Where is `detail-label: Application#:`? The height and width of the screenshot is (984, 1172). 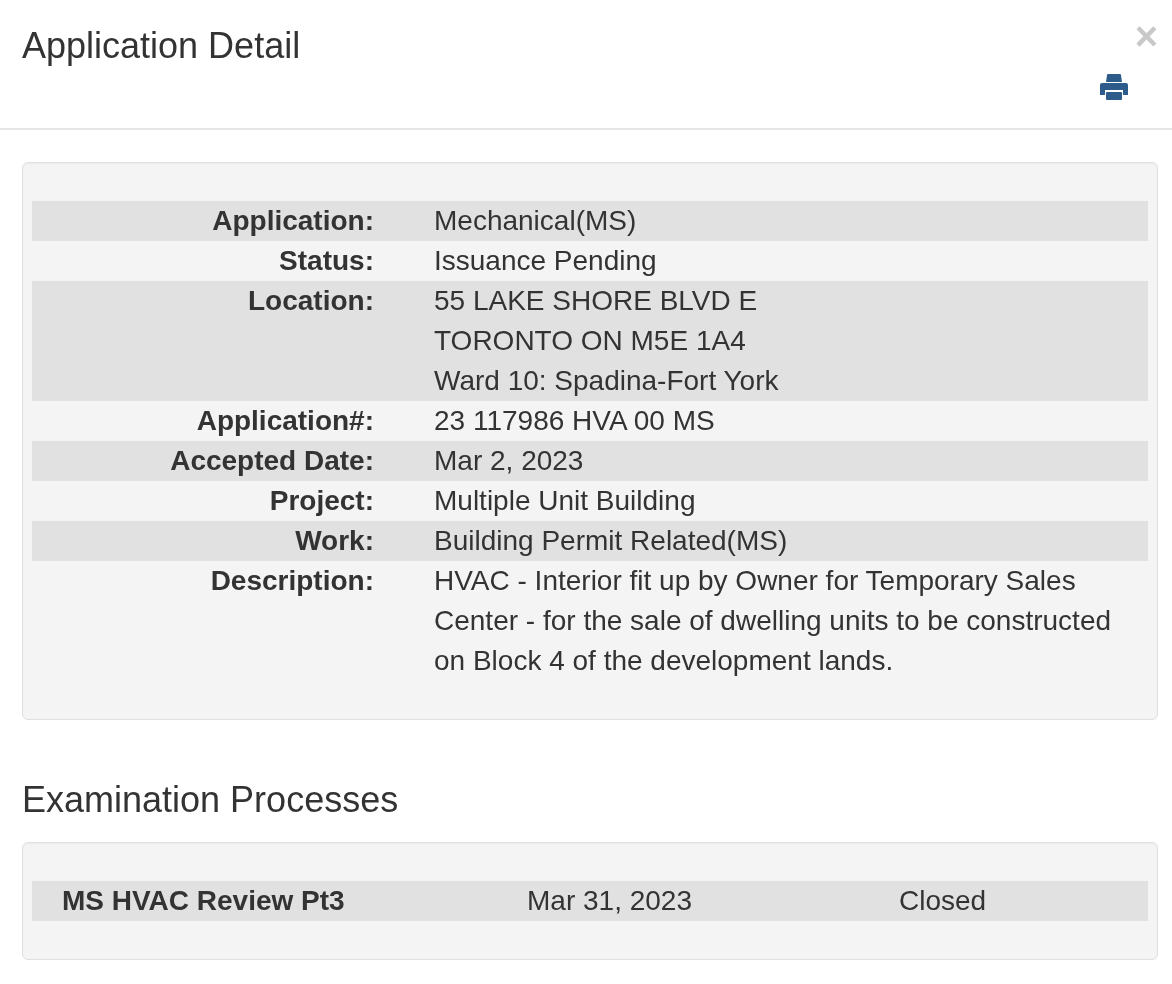 detail-label: Application#: is located at coordinates (285, 421).